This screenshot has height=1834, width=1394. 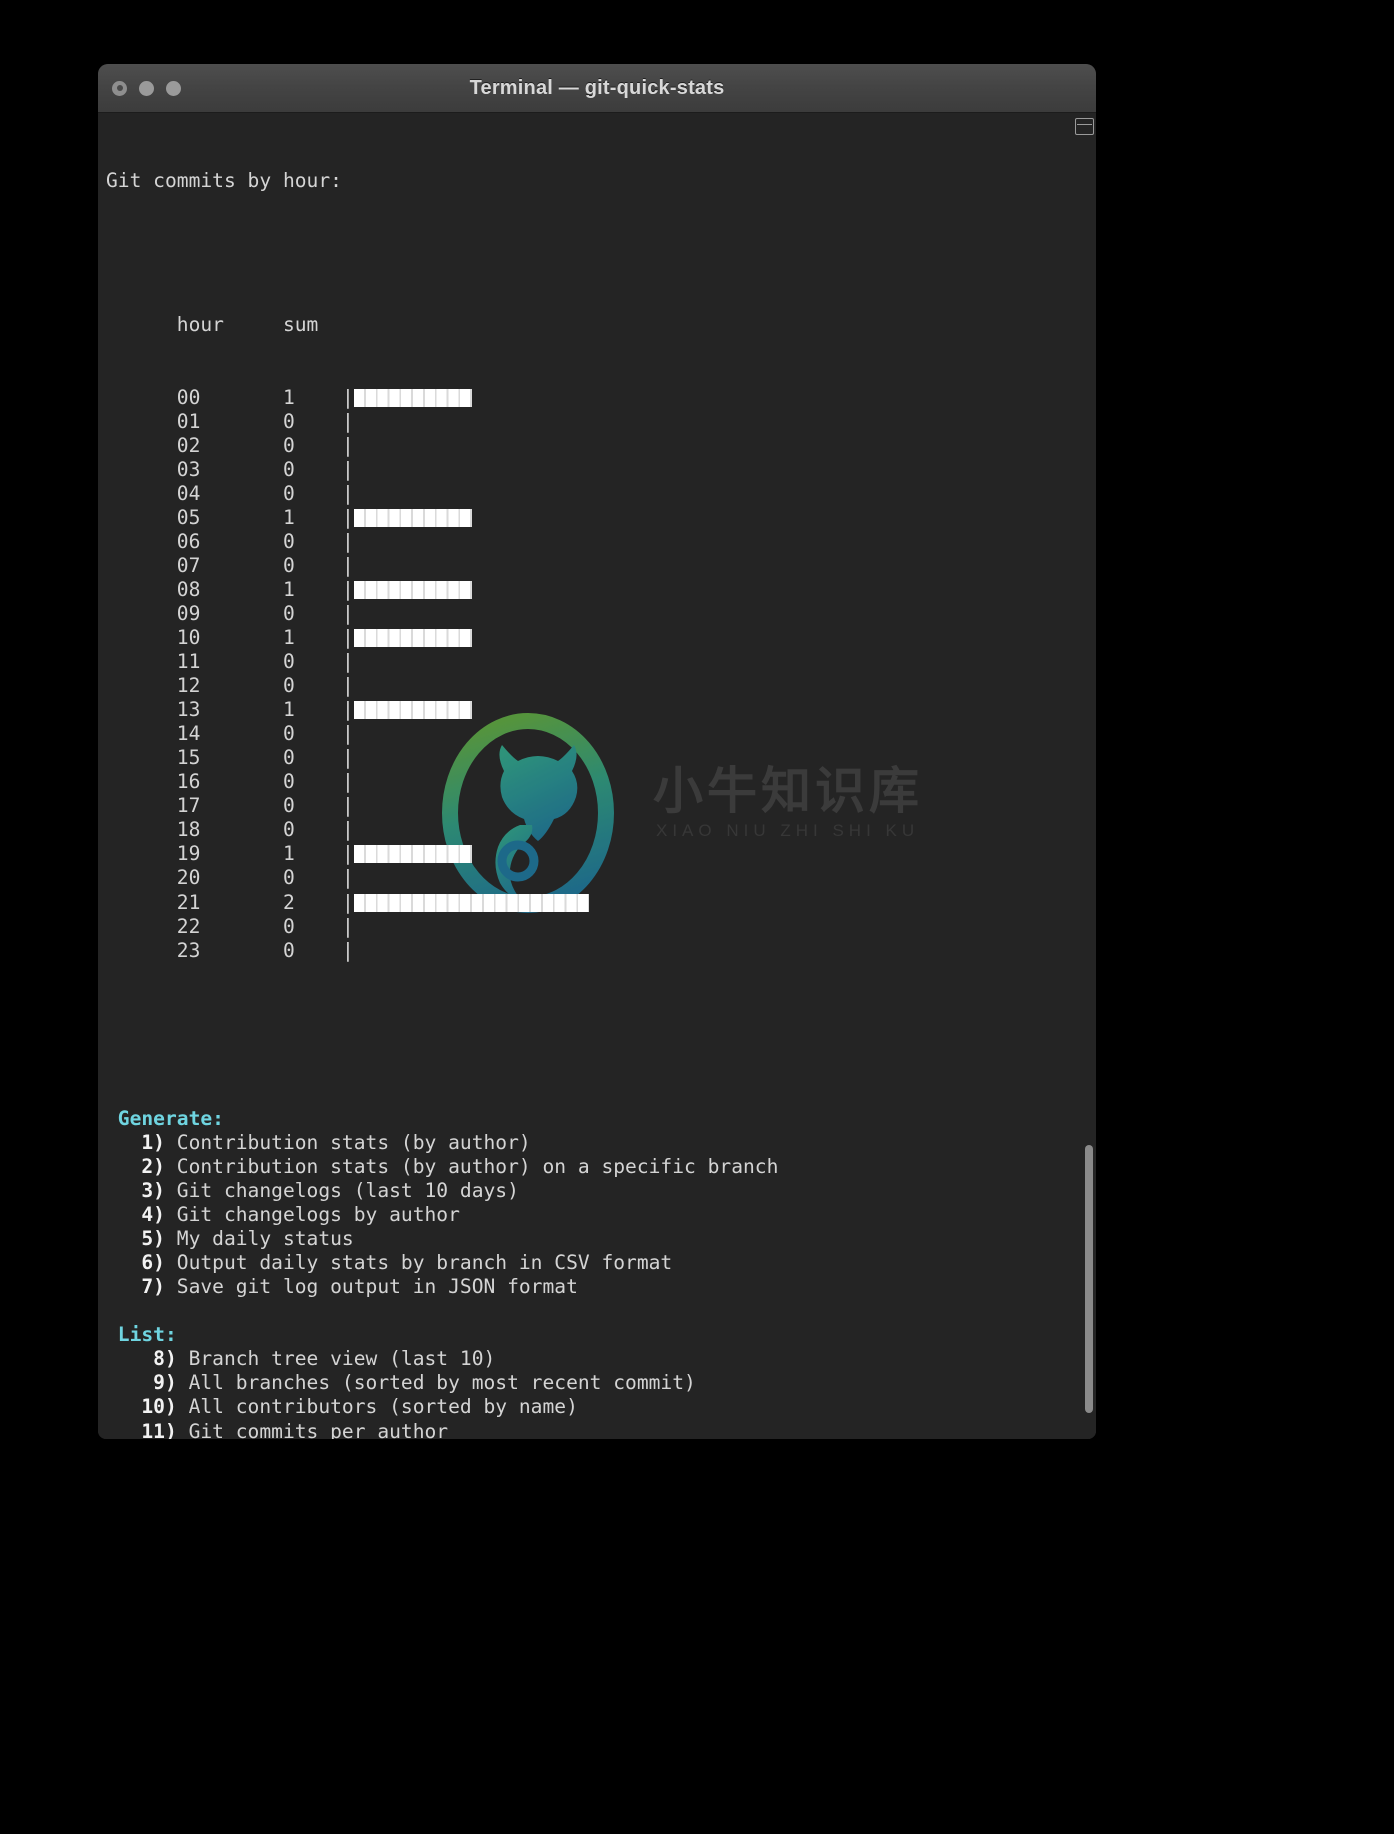 What do you see at coordinates (165, 1118) in the screenshot?
I see `menu-section-heading: Generate:` at bounding box center [165, 1118].